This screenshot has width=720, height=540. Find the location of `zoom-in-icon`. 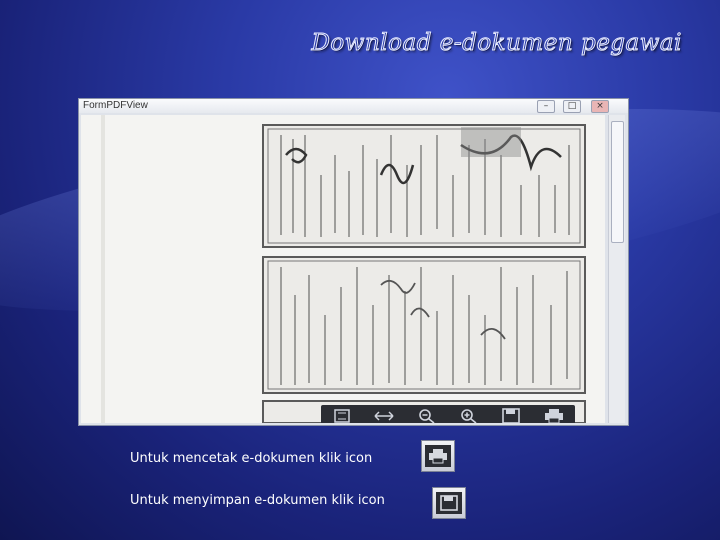

zoom-in-icon is located at coordinates (469, 416).